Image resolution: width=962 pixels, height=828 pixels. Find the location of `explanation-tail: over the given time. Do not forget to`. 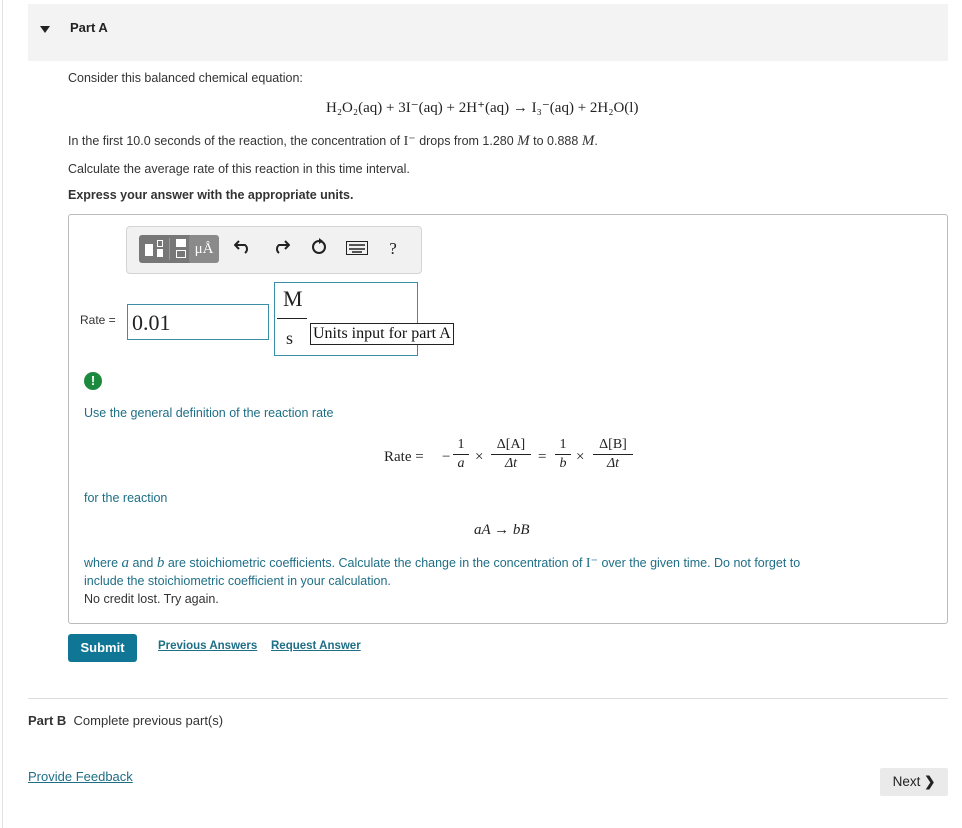

explanation-tail: over the given time. Do not forget to is located at coordinates (701, 563).